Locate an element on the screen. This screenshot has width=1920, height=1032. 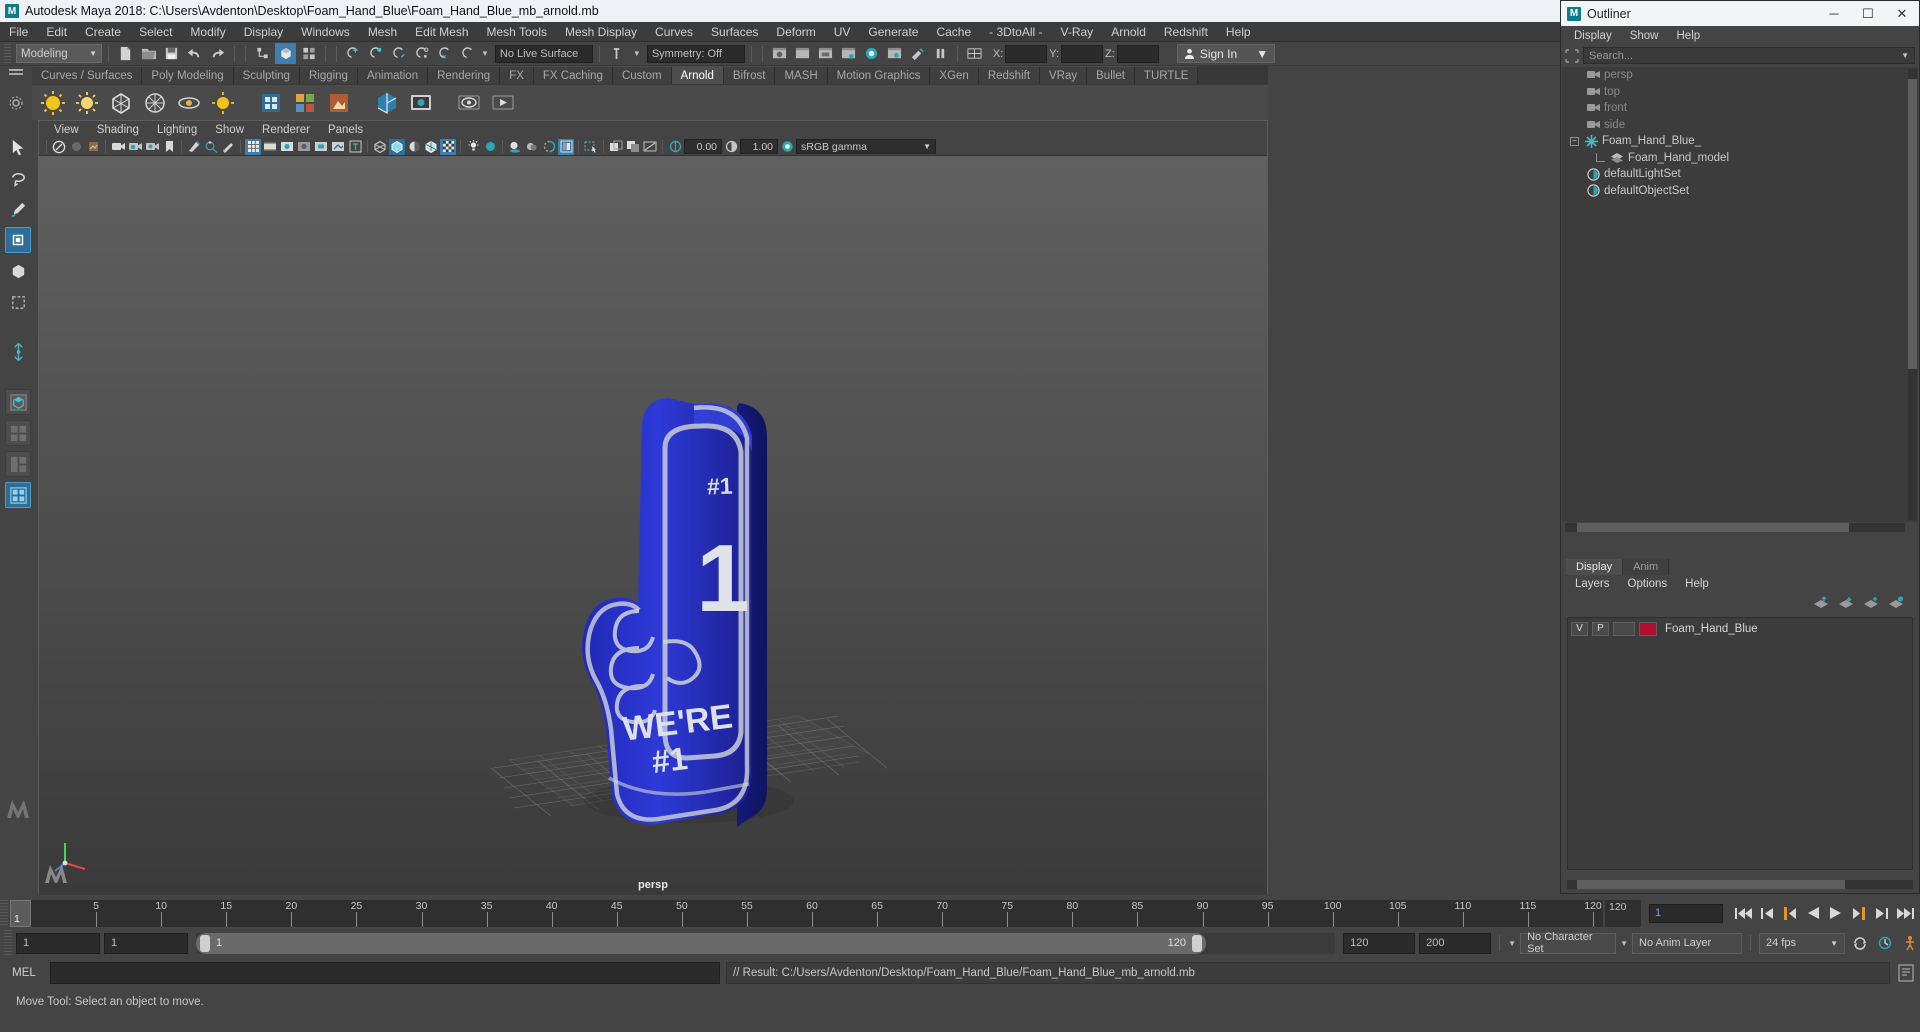
ipr-render-button is located at coordinates (802, 53).